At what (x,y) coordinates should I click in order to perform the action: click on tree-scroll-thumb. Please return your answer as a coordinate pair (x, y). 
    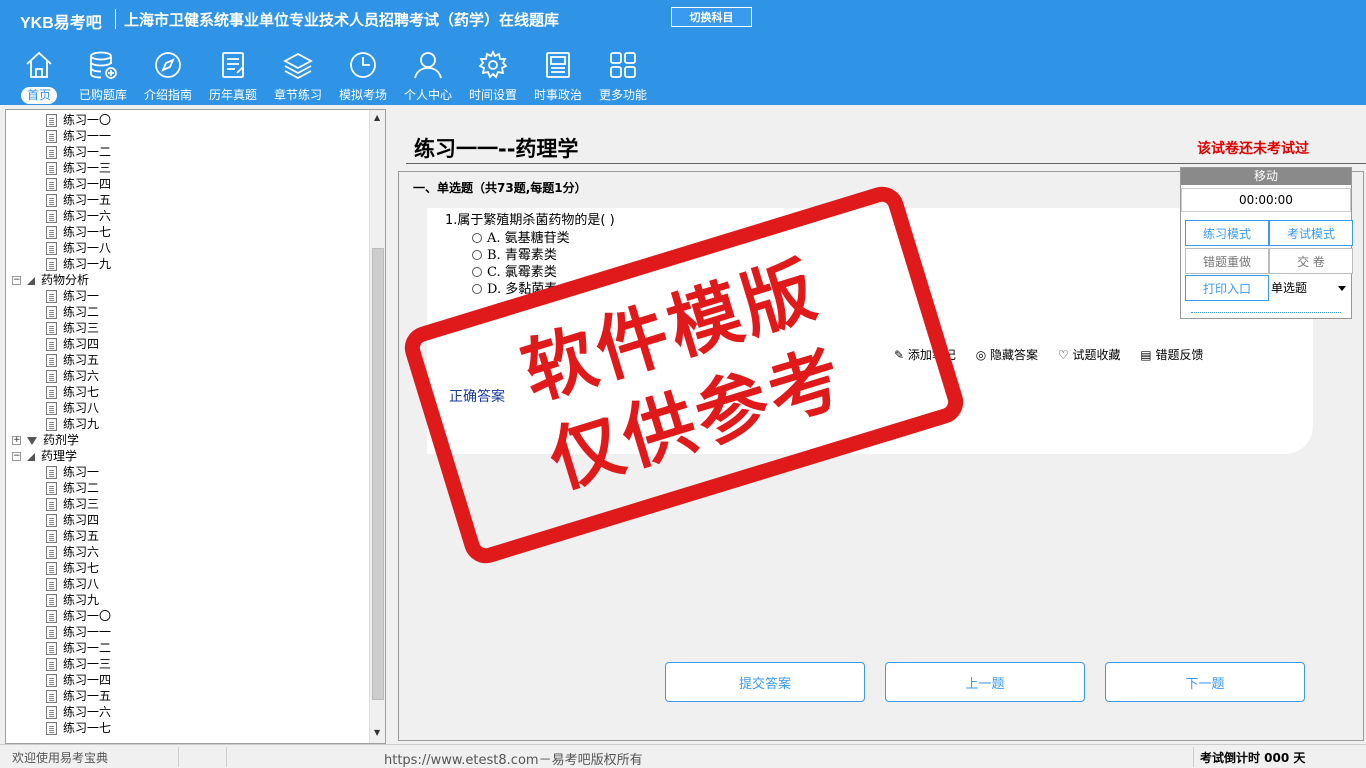
    Looking at the image, I should click on (378, 474).